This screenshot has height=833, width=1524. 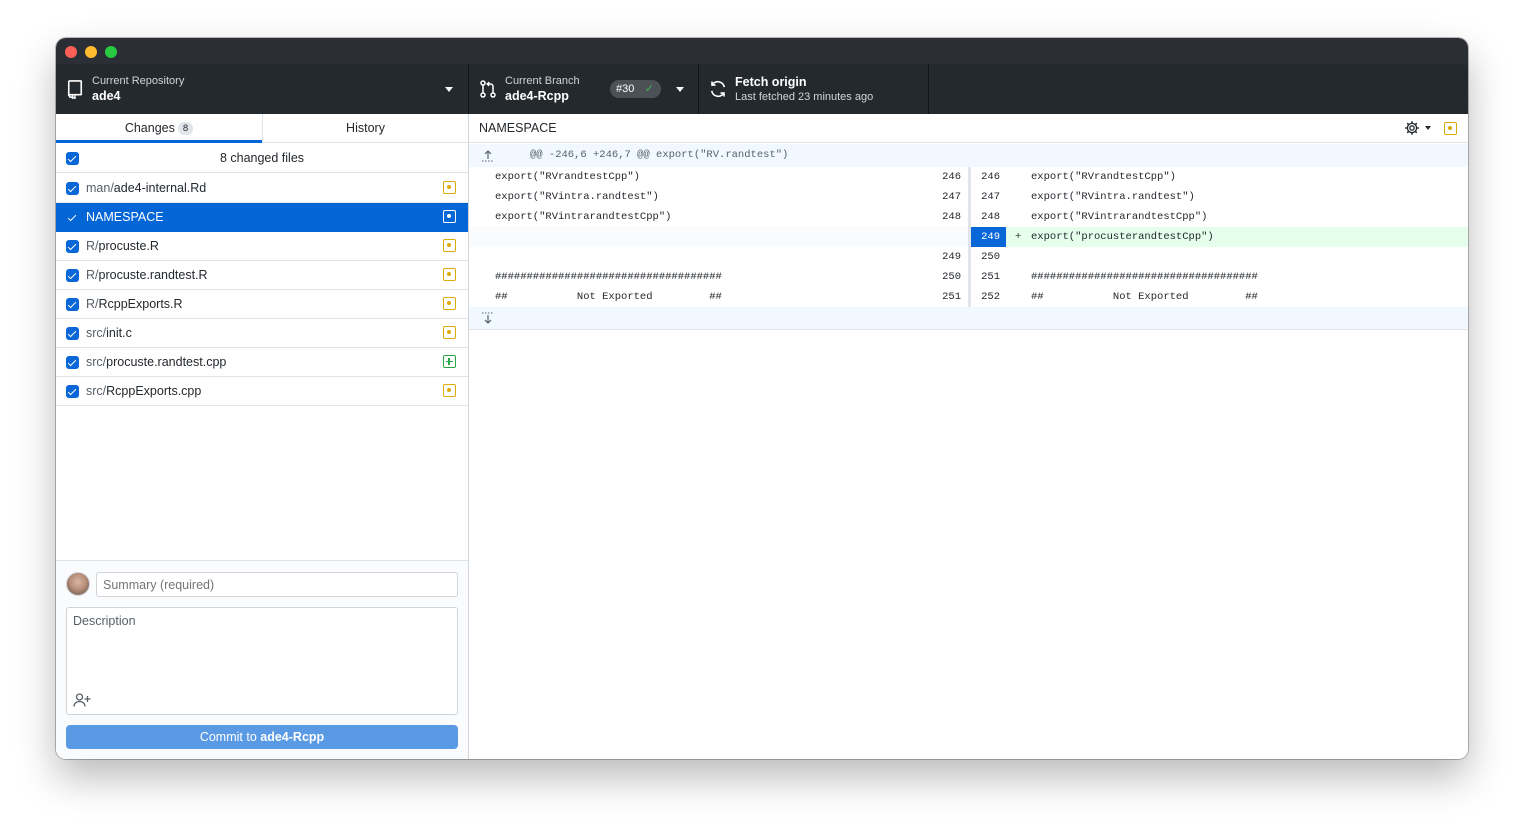 I want to click on minimize-window-button, so click(x=91, y=52).